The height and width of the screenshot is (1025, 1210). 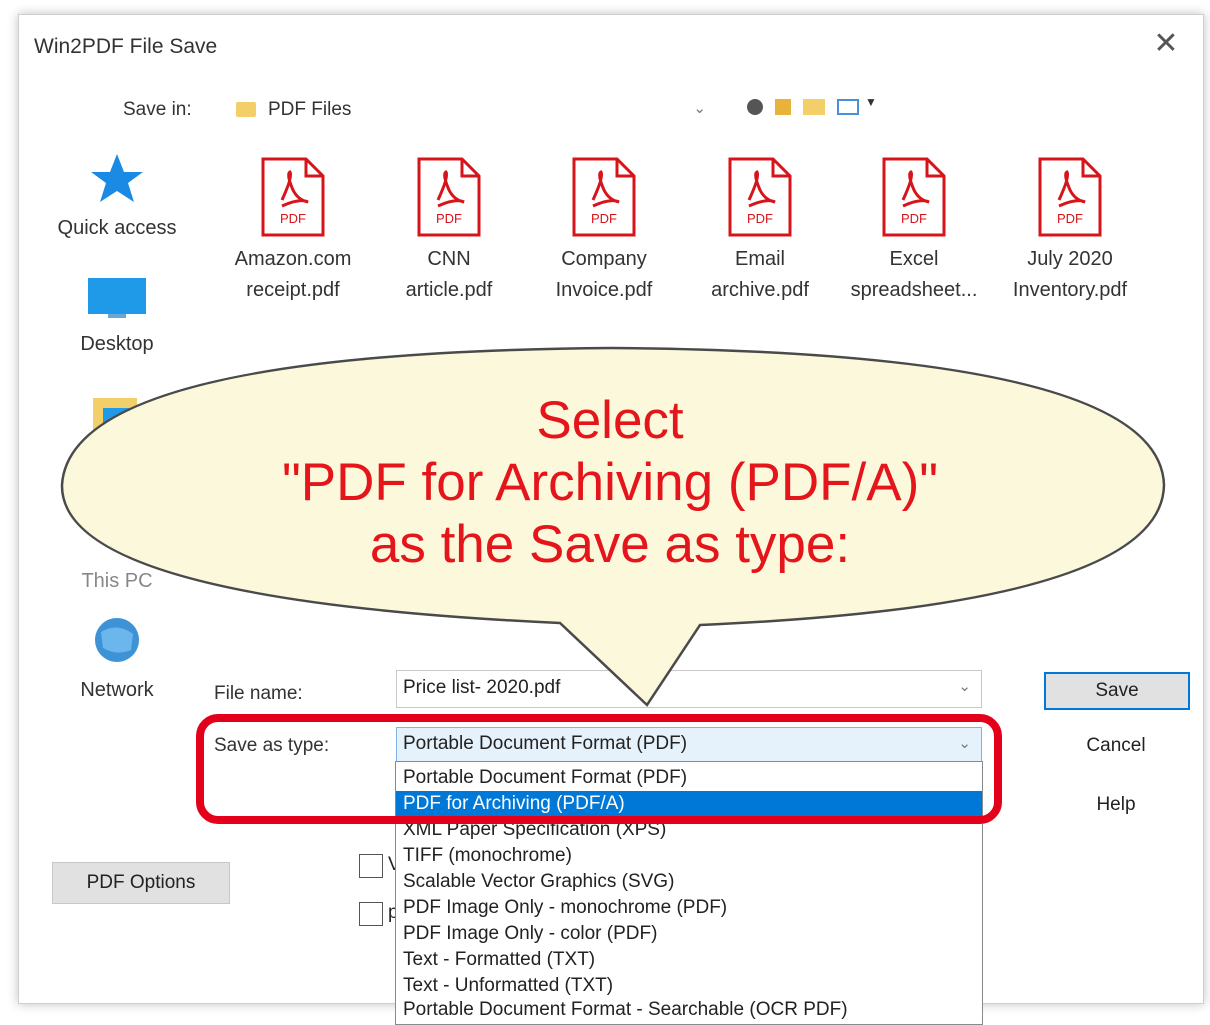 What do you see at coordinates (115, 418) in the screenshot?
I see `libraries-icon` at bounding box center [115, 418].